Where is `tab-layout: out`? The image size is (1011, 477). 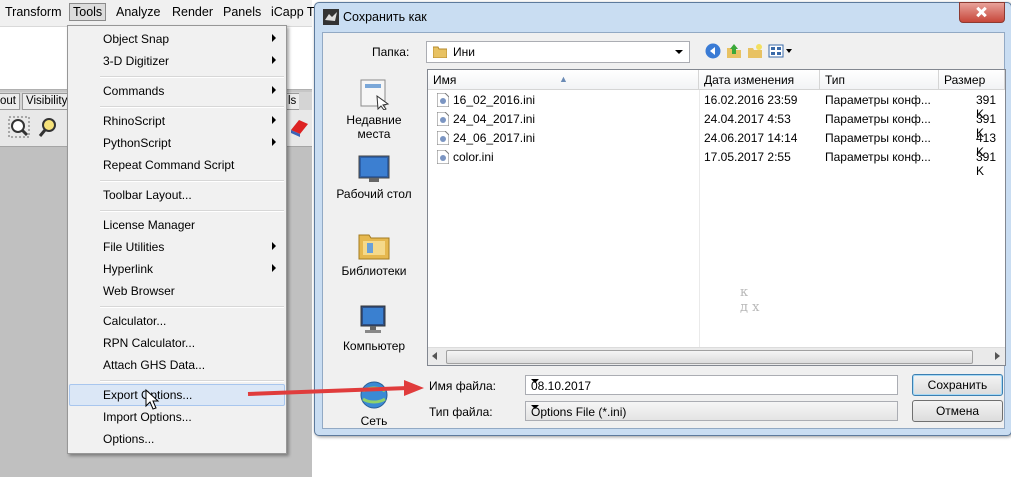
tab-layout: out is located at coordinates (10, 101).